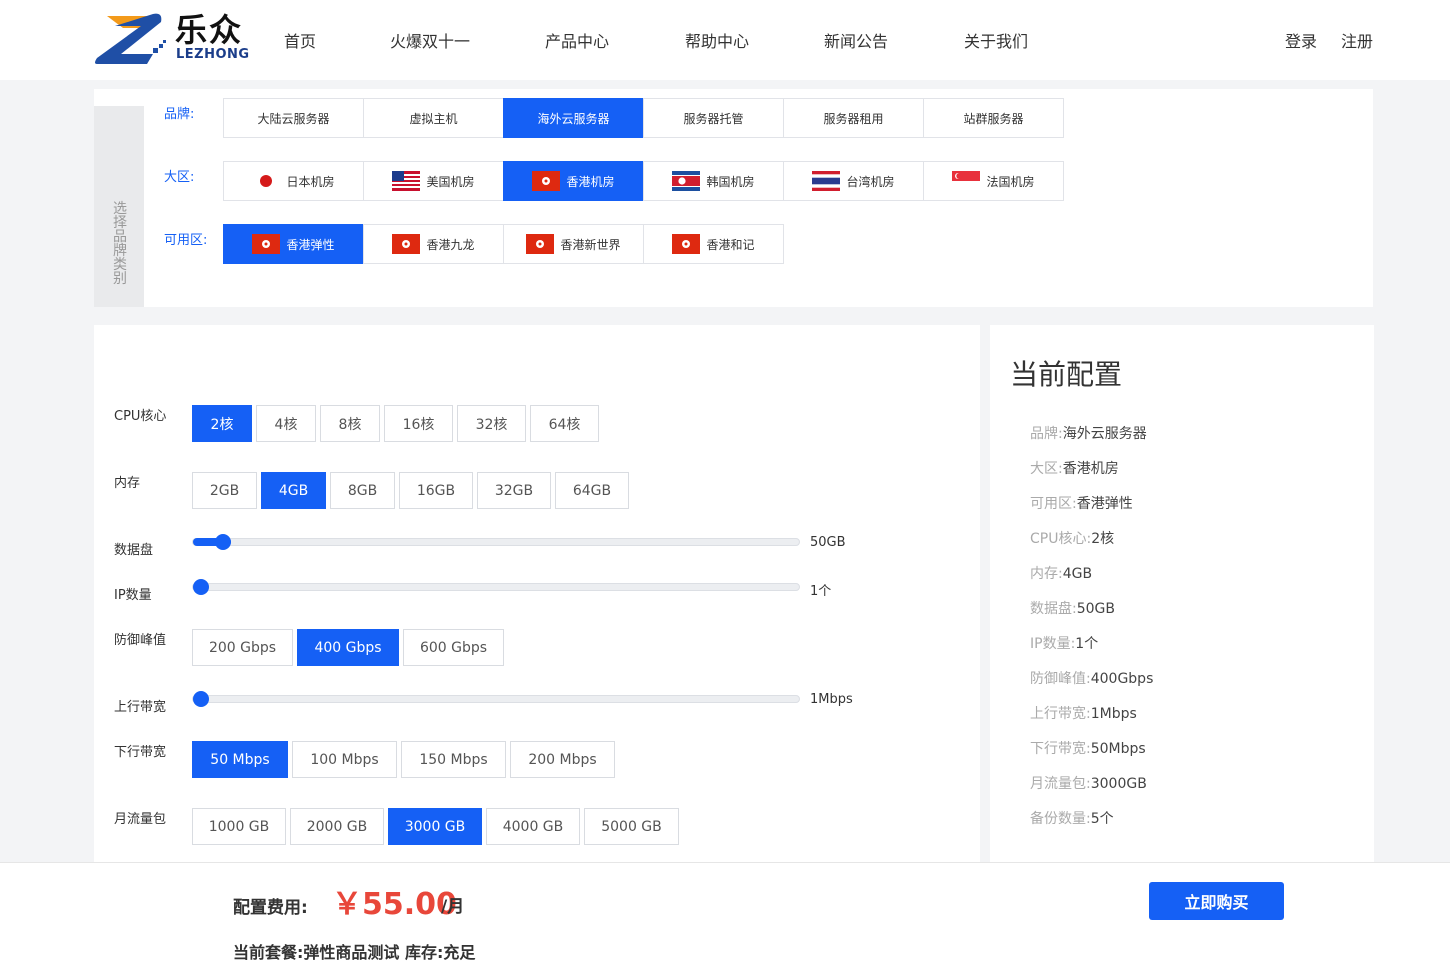 Image resolution: width=1450 pixels, height=961 pixels. What do you see at coordinates (344, 759) in the screenshot?
I see `download-option: 100 Mbps` at bounding box center [344, 759].